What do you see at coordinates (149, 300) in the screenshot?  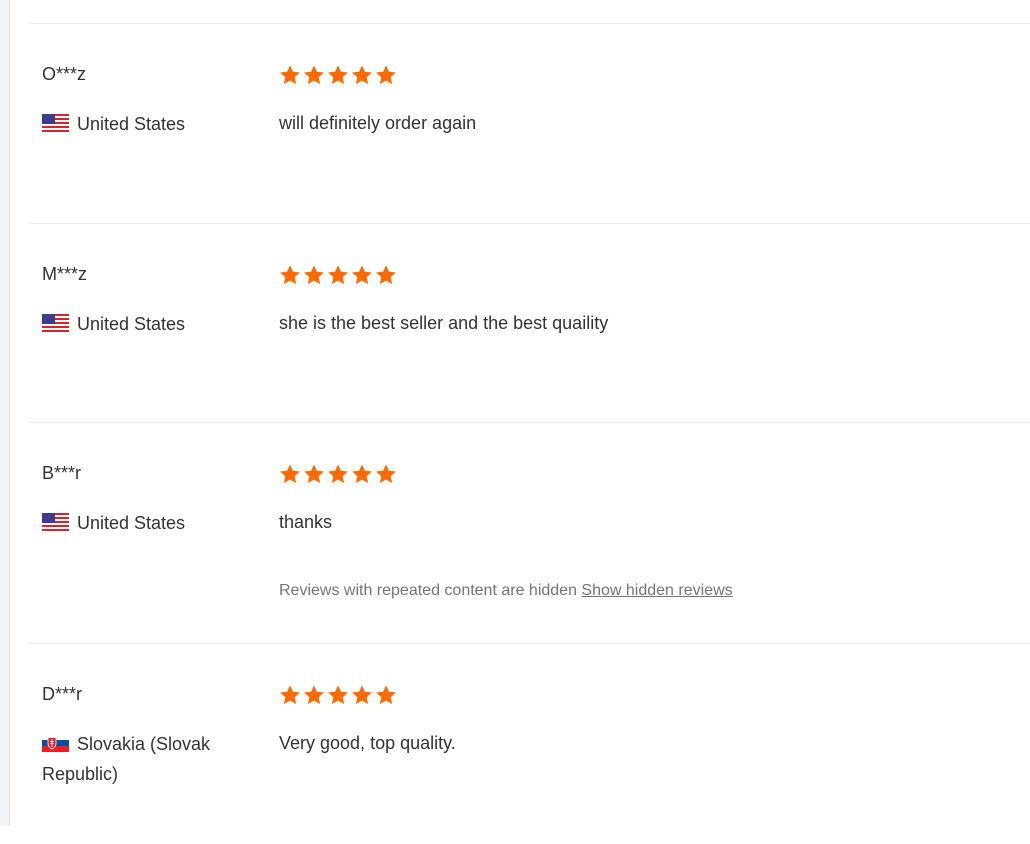 I see `buyer-info: M***z United States` at bounding box center [149, 300].